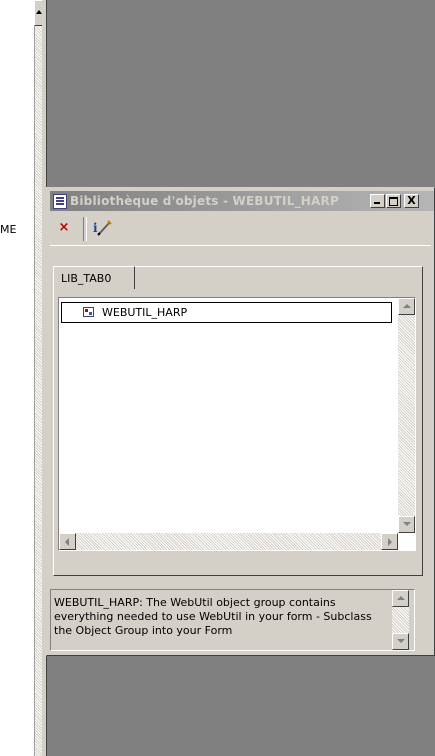 This screenshot has width=435, height=756. I want to click on close-button: X, so click(411, 201).